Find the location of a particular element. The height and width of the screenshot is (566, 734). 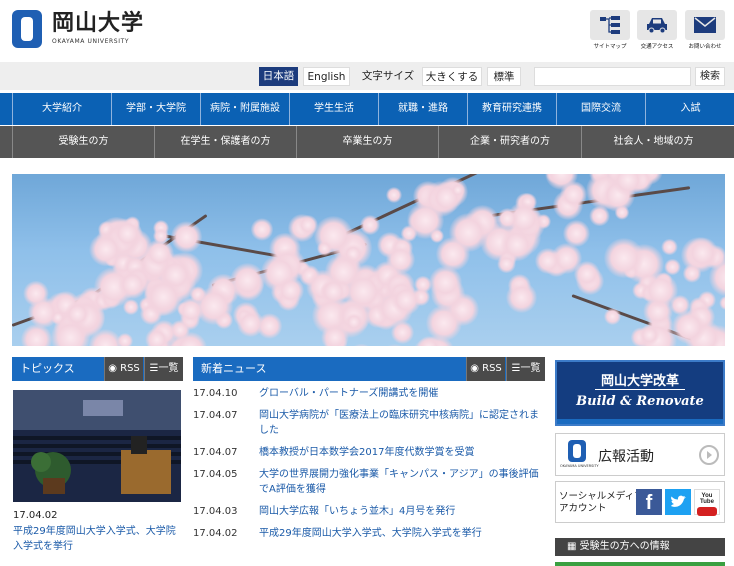

youtube-text: You Tube is located at coordinates (707, 499).